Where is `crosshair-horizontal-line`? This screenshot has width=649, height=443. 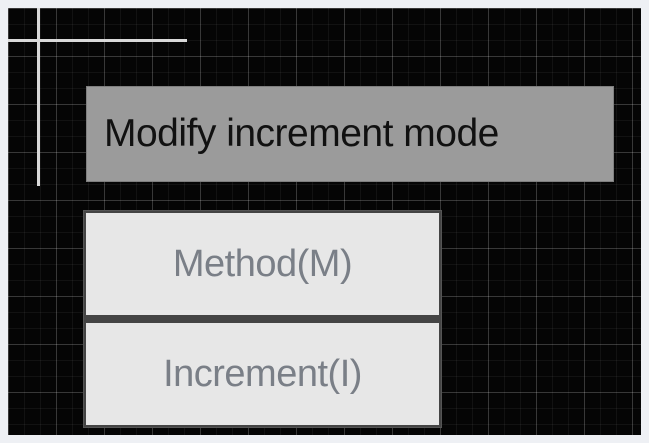 crosshair-horizontal-line is located at coordinates (97, 40).